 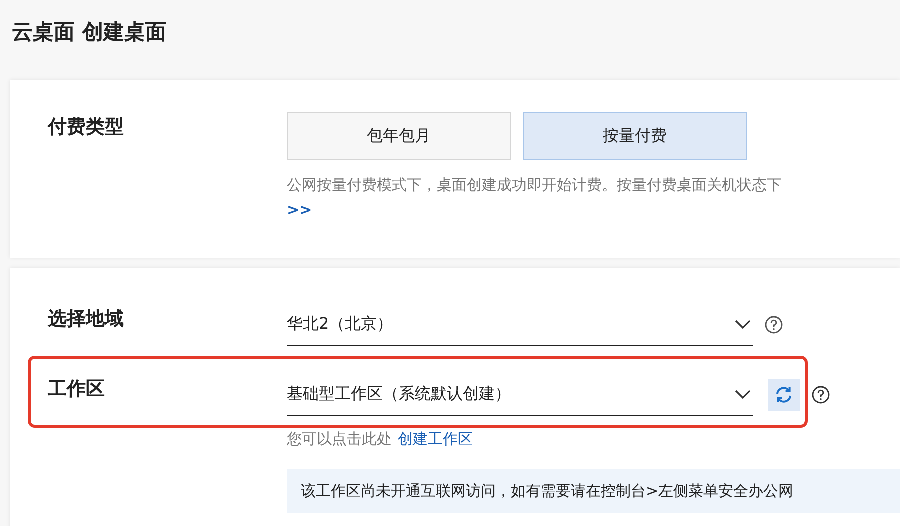 What do you see at coordinates (299, 210) in the screenshot?
I see `more-link: >>` at bounding box center [299, 210].